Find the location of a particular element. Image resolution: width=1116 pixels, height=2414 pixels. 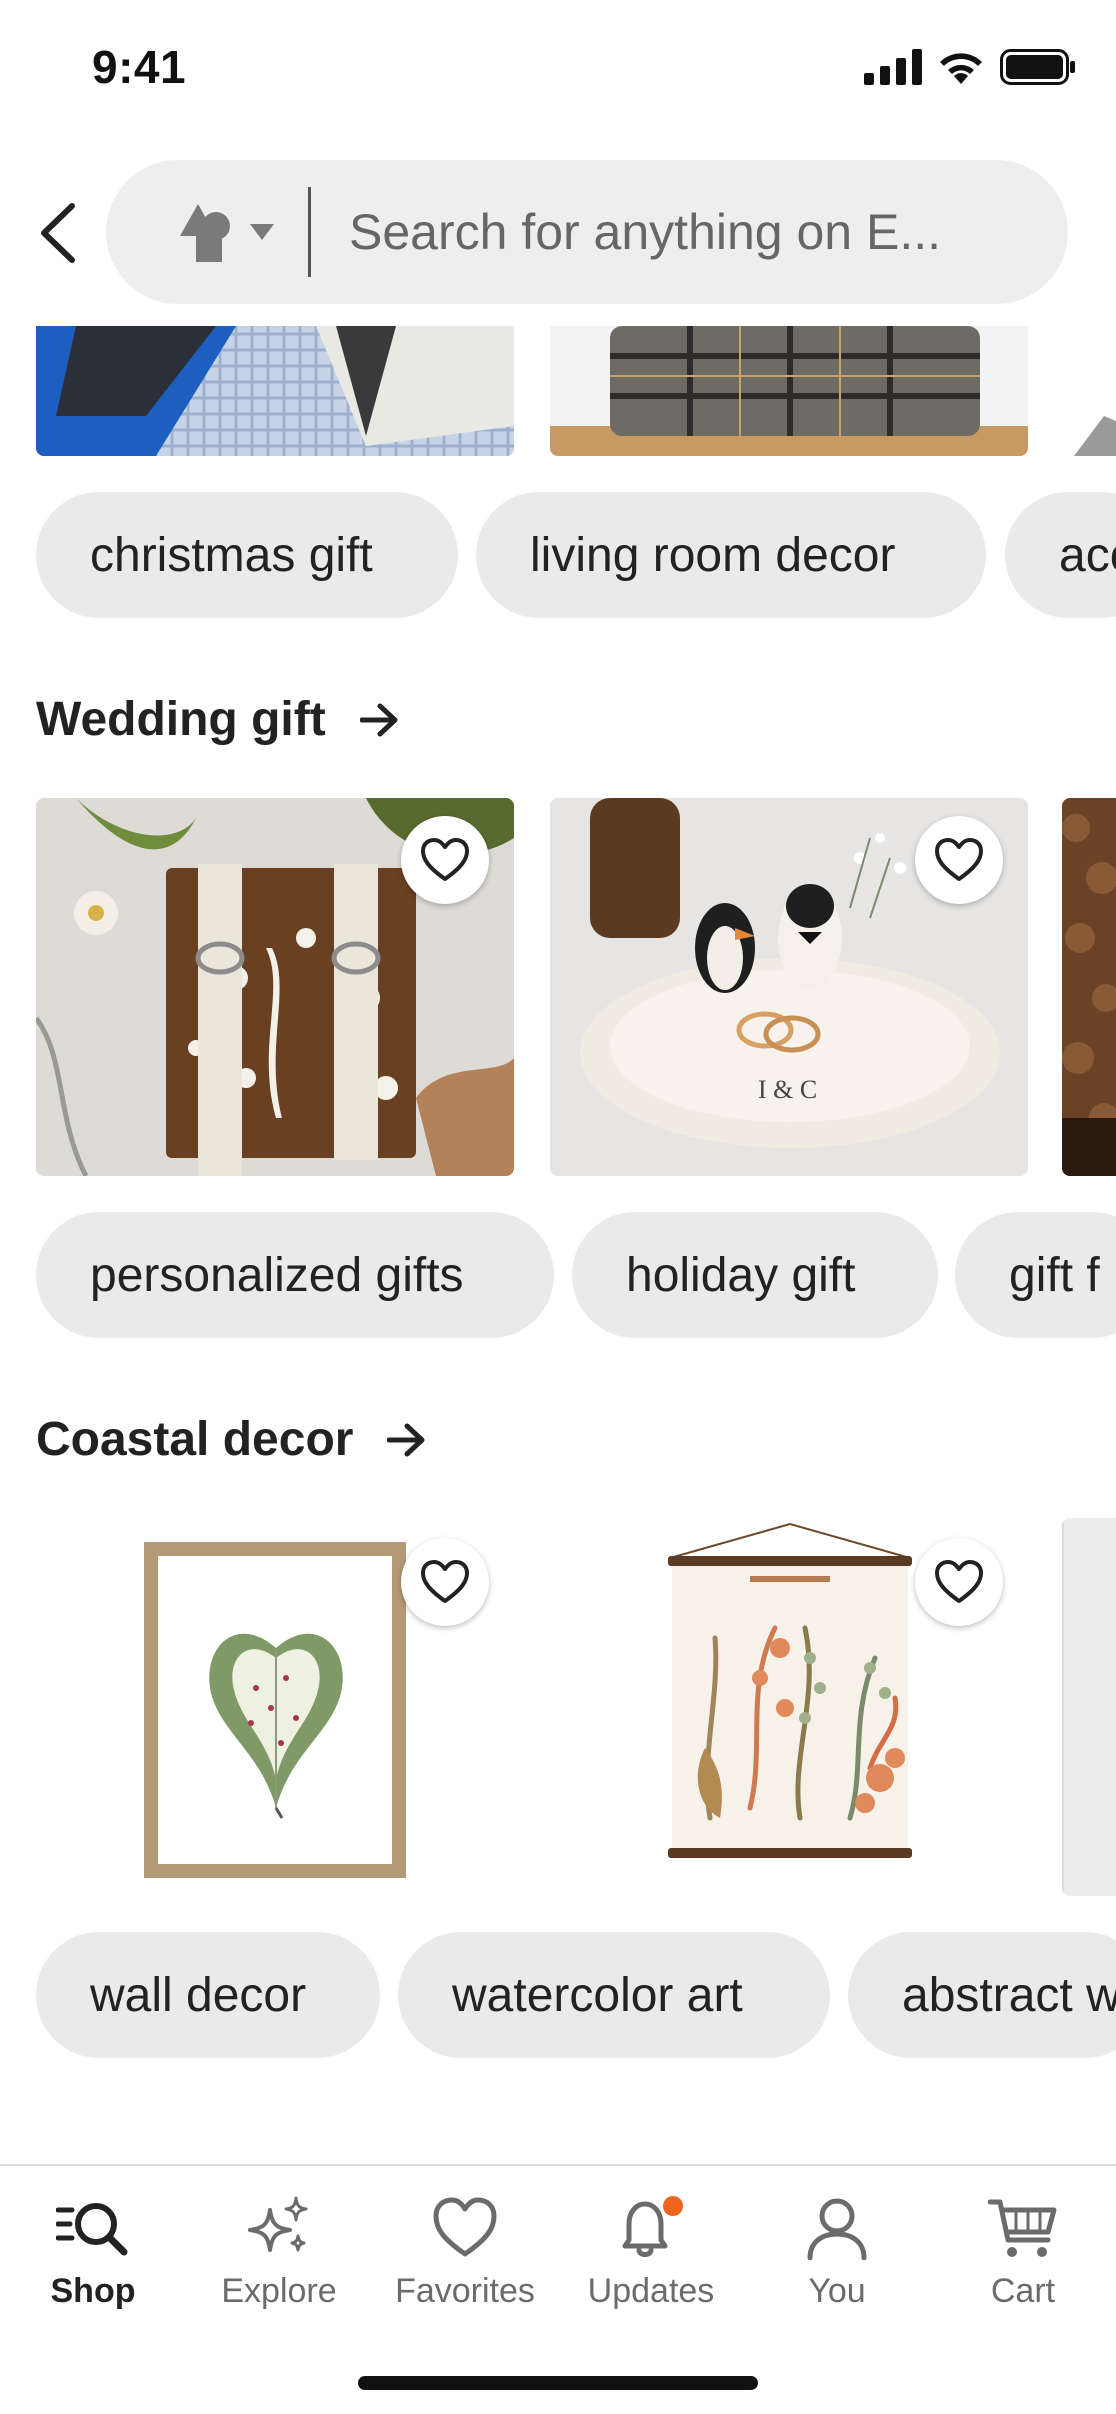

nav-explore: Explore is located at coordinates (279, 2253).